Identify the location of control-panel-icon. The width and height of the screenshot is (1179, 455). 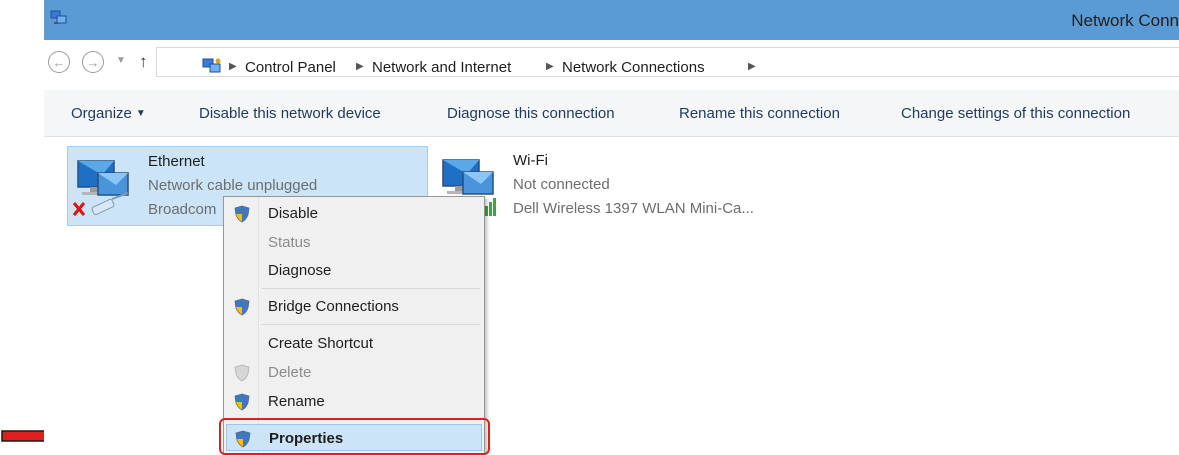
(211, 65).